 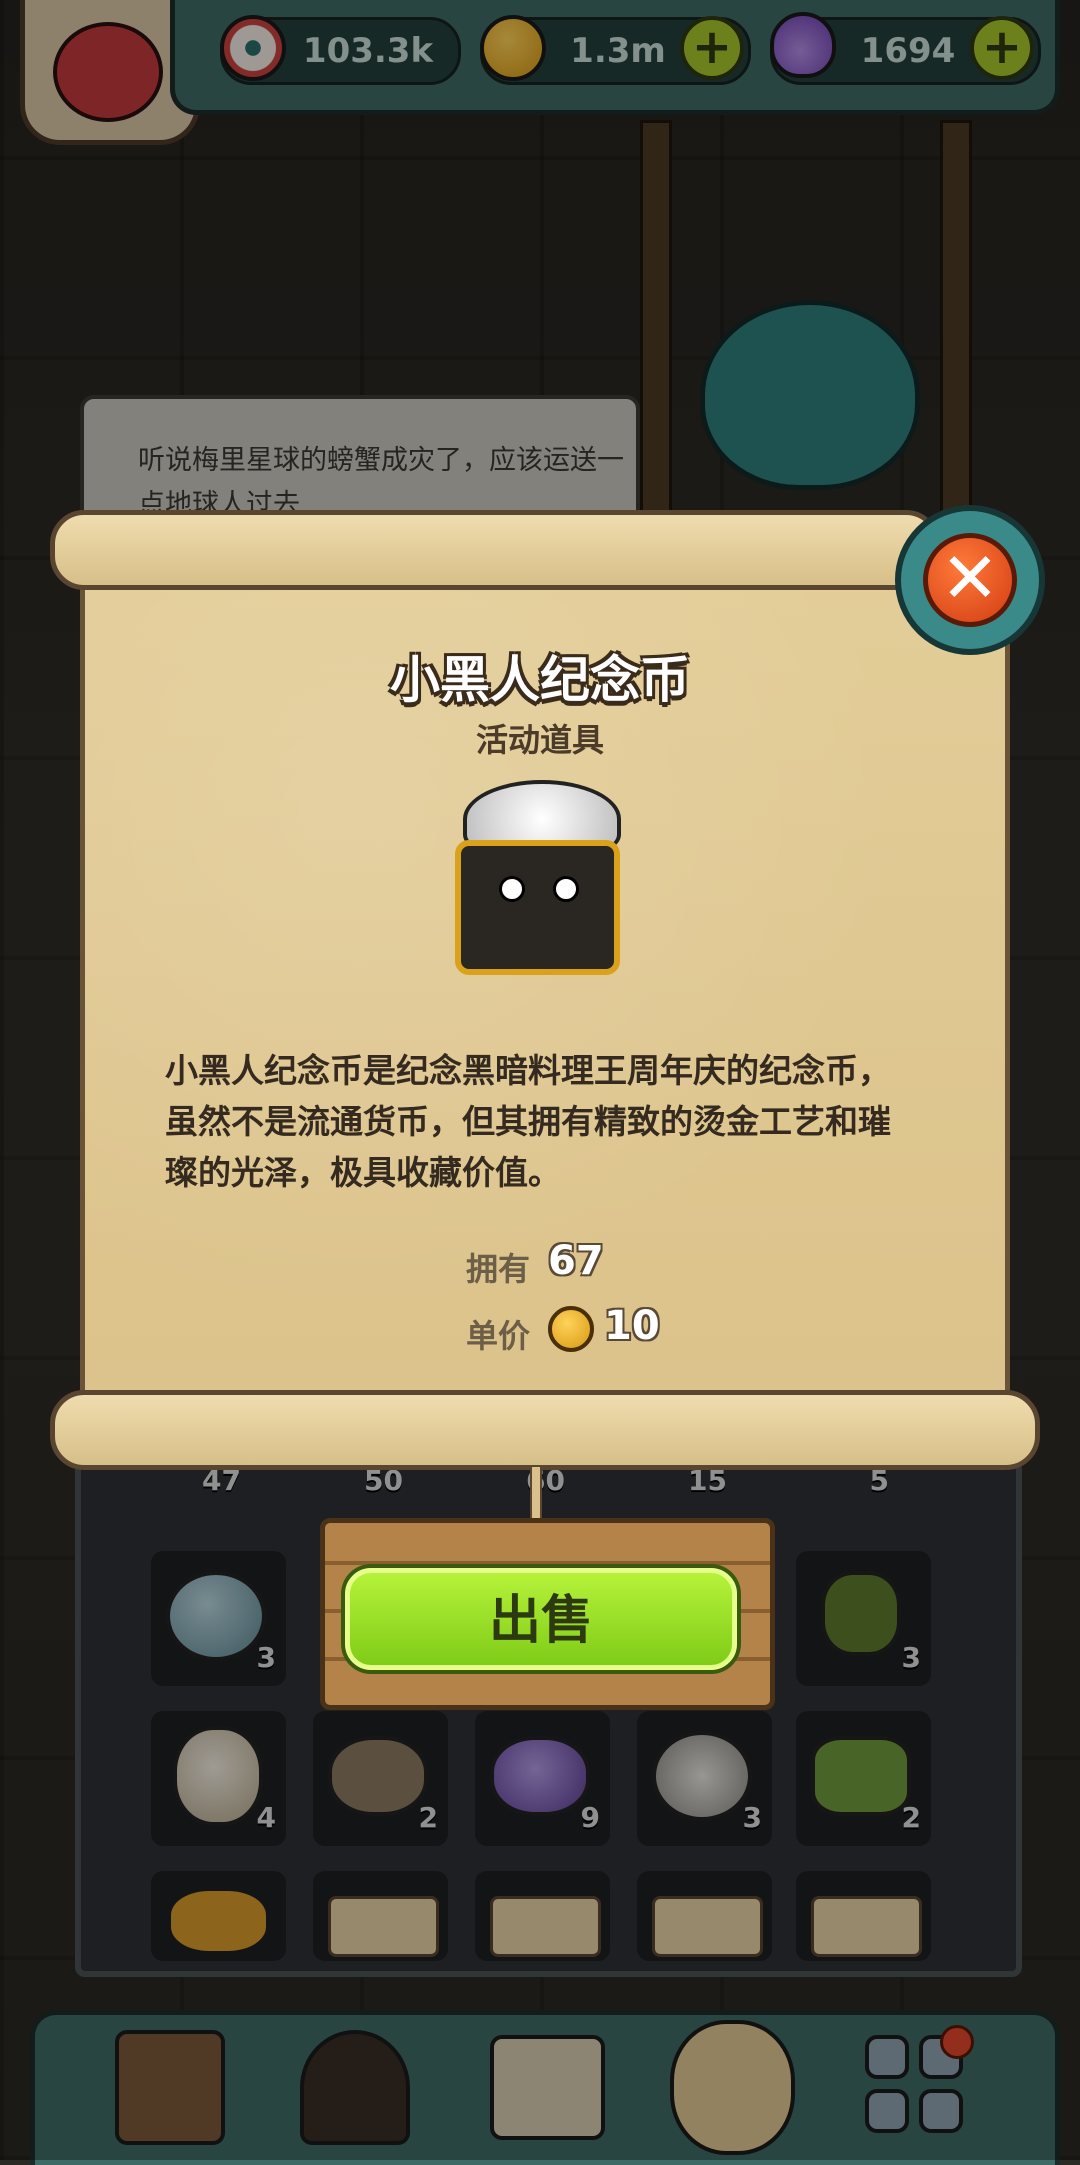 What do you see at coordinates (576, 1261) in the screenshot?
I see `owned-count: 67` at bounding box center [576, 1261].